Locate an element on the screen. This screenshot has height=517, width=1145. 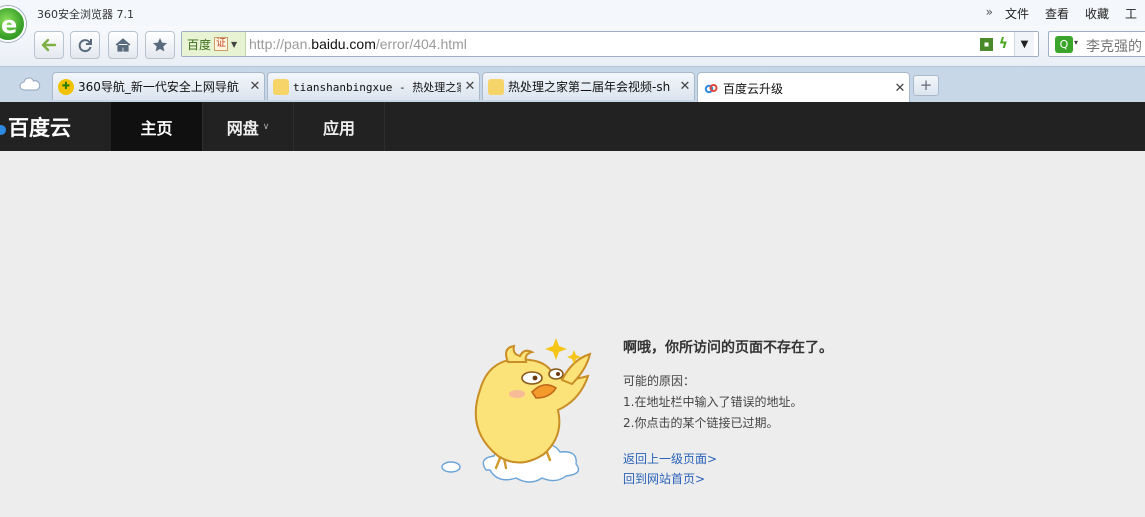
home-icon is located at coordinates (123, 45).